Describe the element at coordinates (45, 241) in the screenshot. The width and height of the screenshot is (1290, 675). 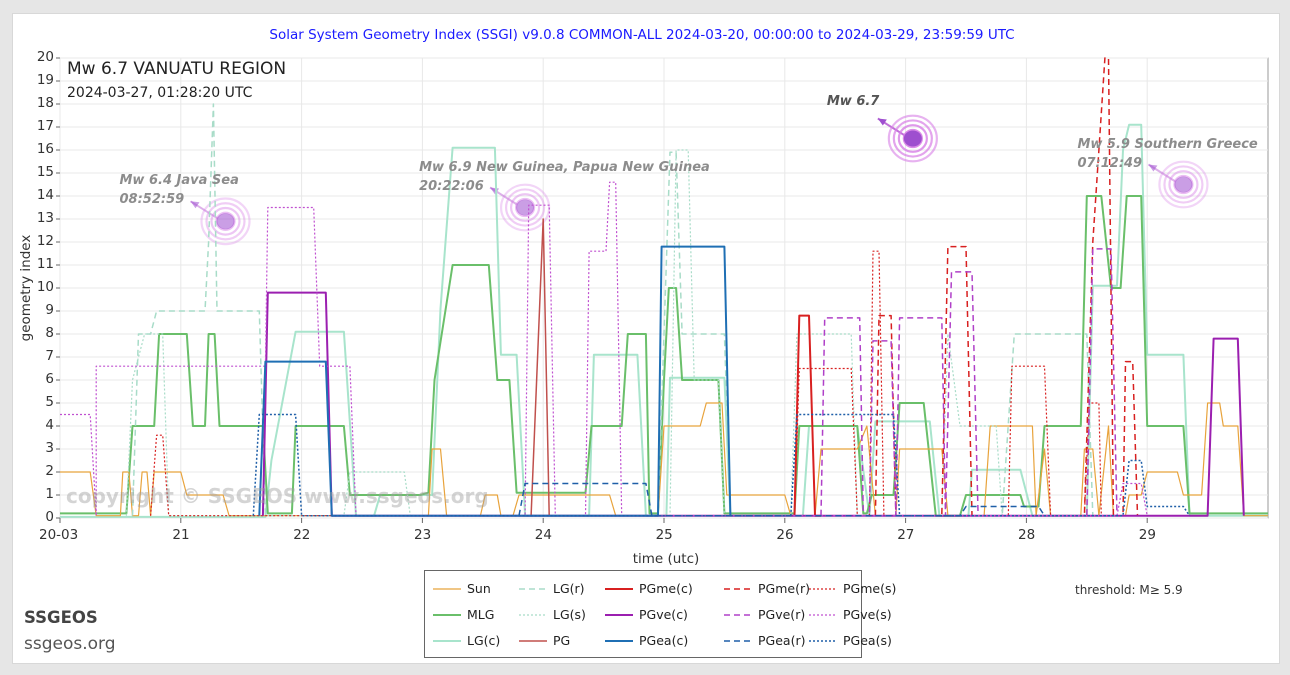
I see `y-tick-label: 12` at that location.